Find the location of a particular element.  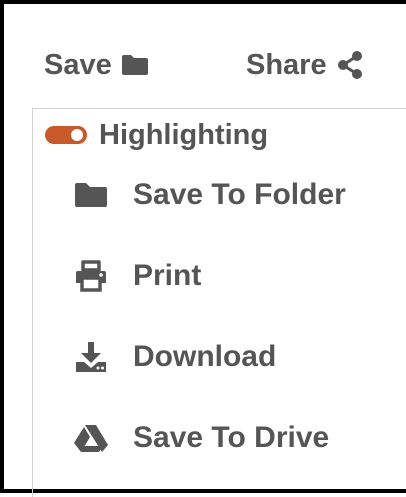

save-to-drive-item: Save To Drive is located at coordinates (201, 438).